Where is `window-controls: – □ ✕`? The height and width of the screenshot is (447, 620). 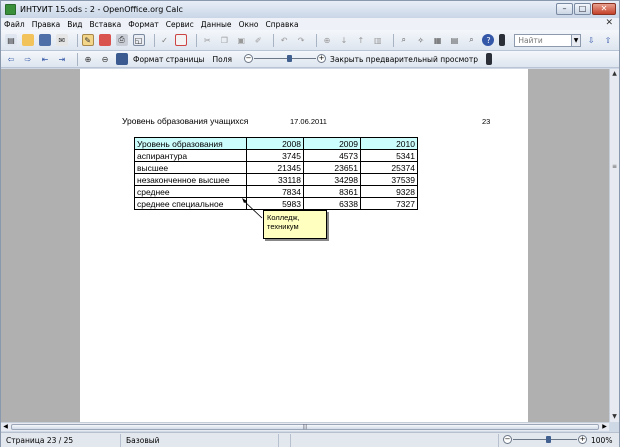
window-controls: – □ ✕ is located at coordinates (586, 9).